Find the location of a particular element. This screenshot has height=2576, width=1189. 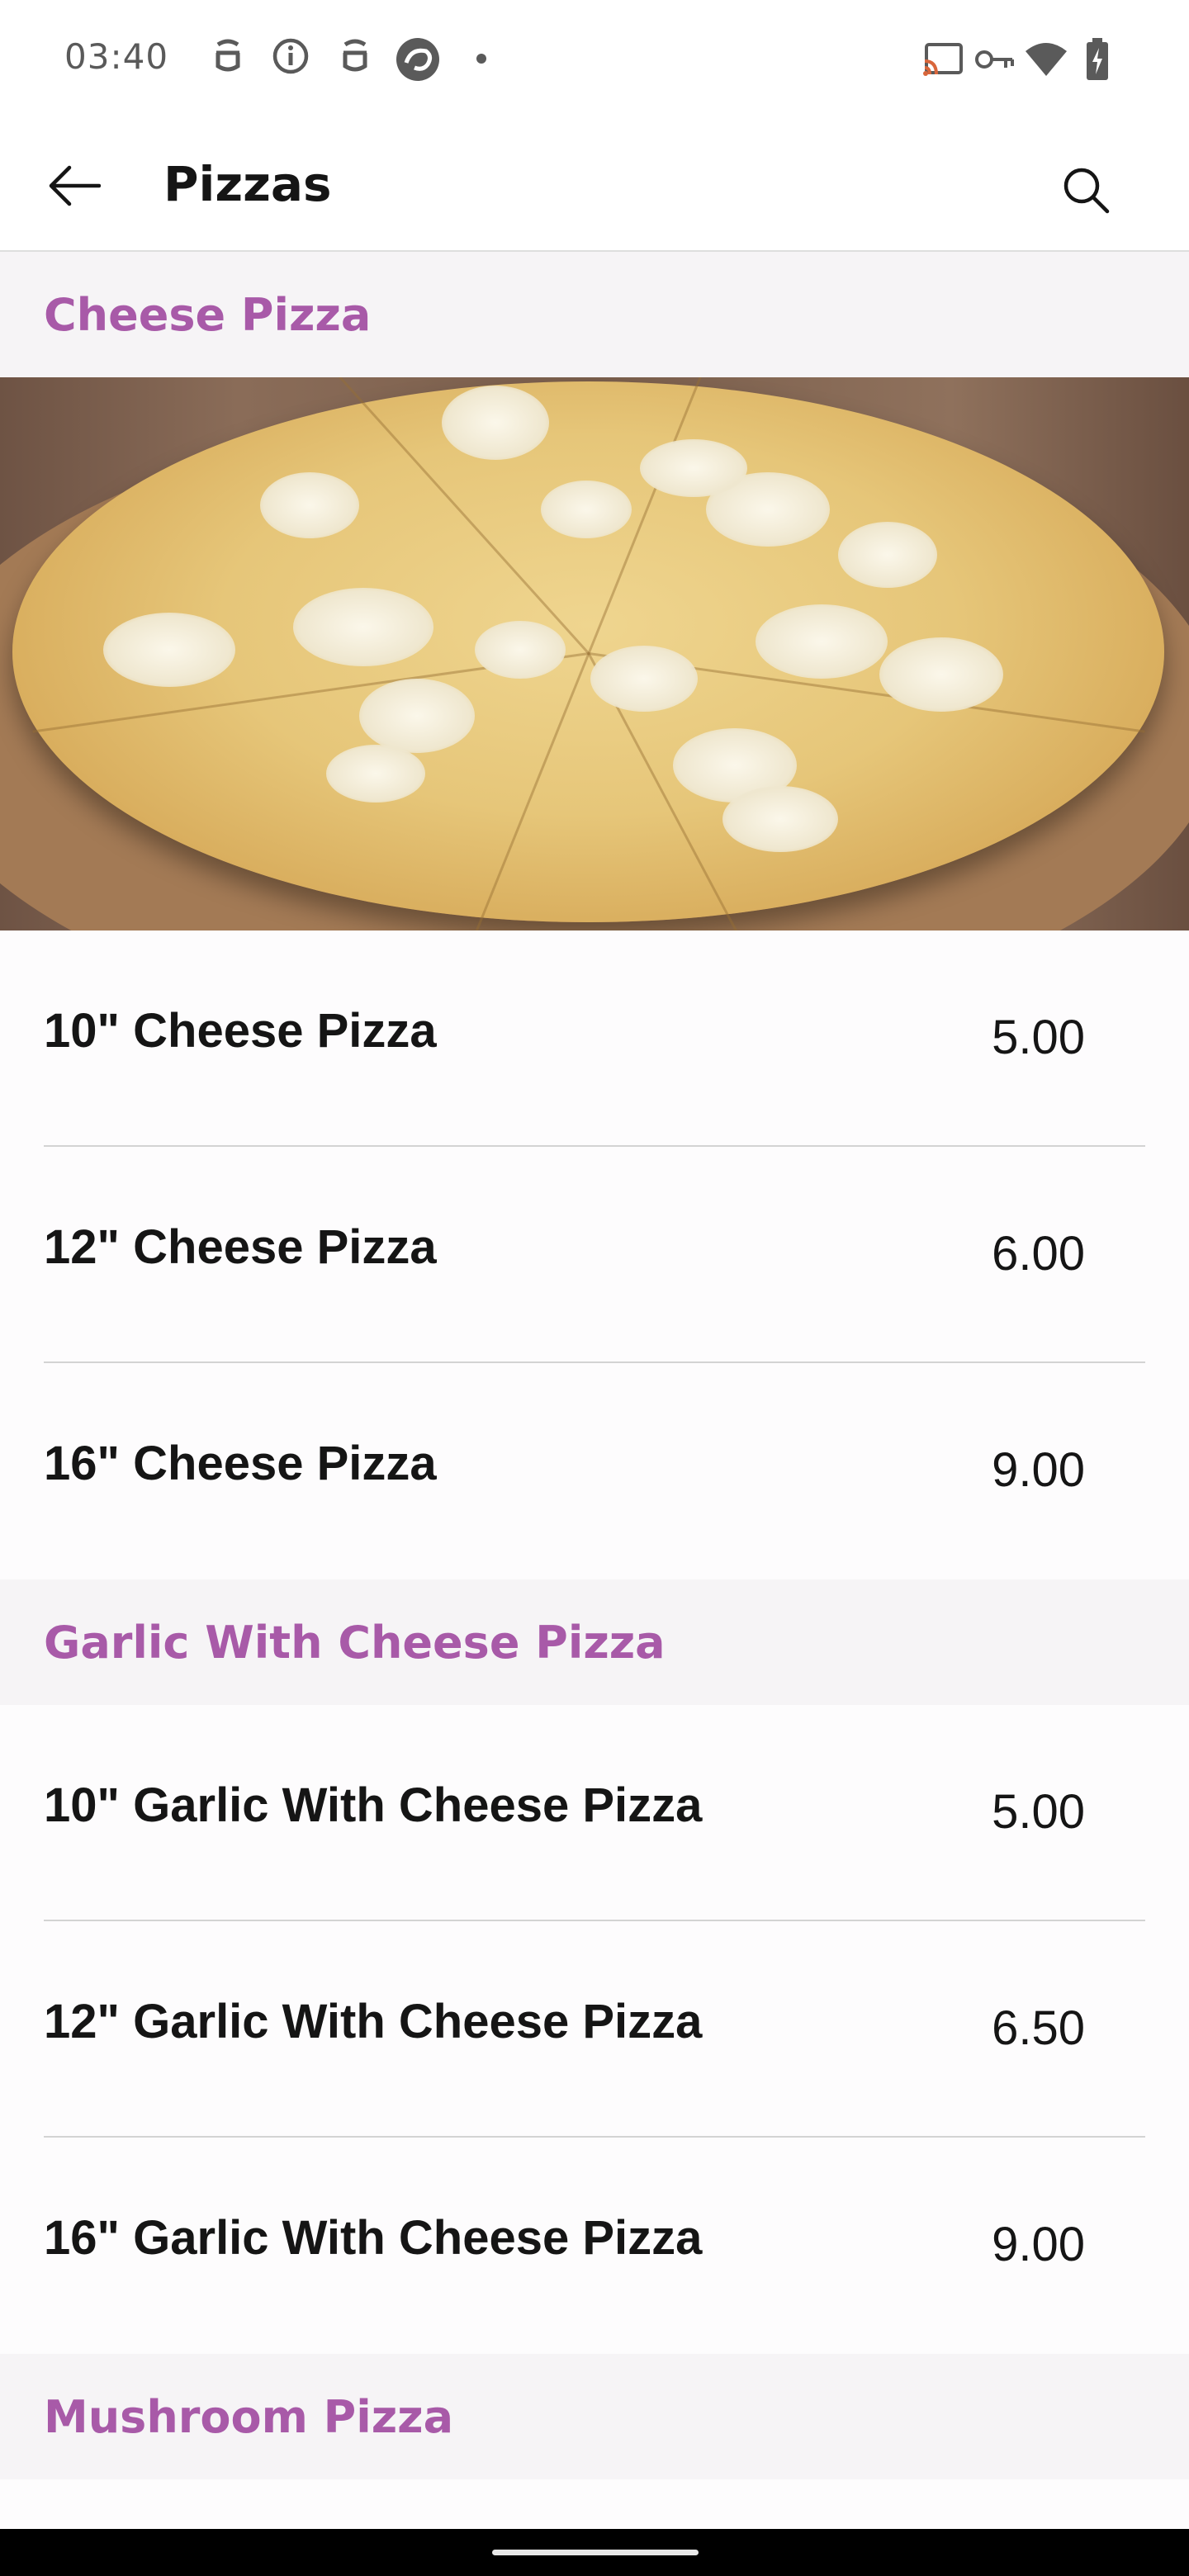

search-button is located at coordinates (1086, 190).